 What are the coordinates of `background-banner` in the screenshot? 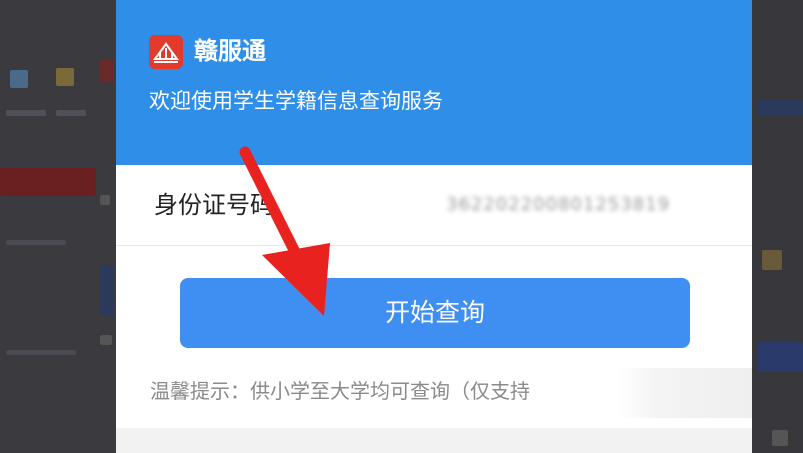 It's located at (48, 182).